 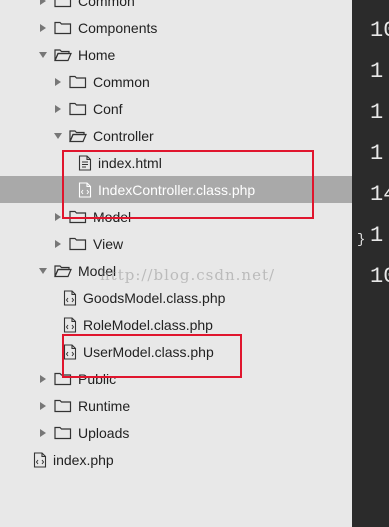 What do you see at coordinates (188, 184) in the screenshot?
I see `highlight-box-controller-files` at bounding box center [188, 184].